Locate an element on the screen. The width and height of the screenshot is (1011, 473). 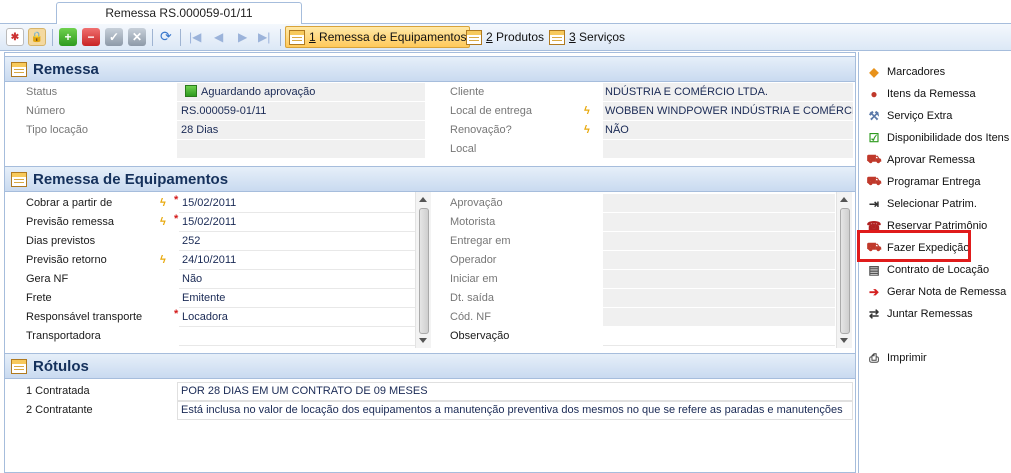
numero-value: RS.000059-01/11 is located at coordinates (224, 111).